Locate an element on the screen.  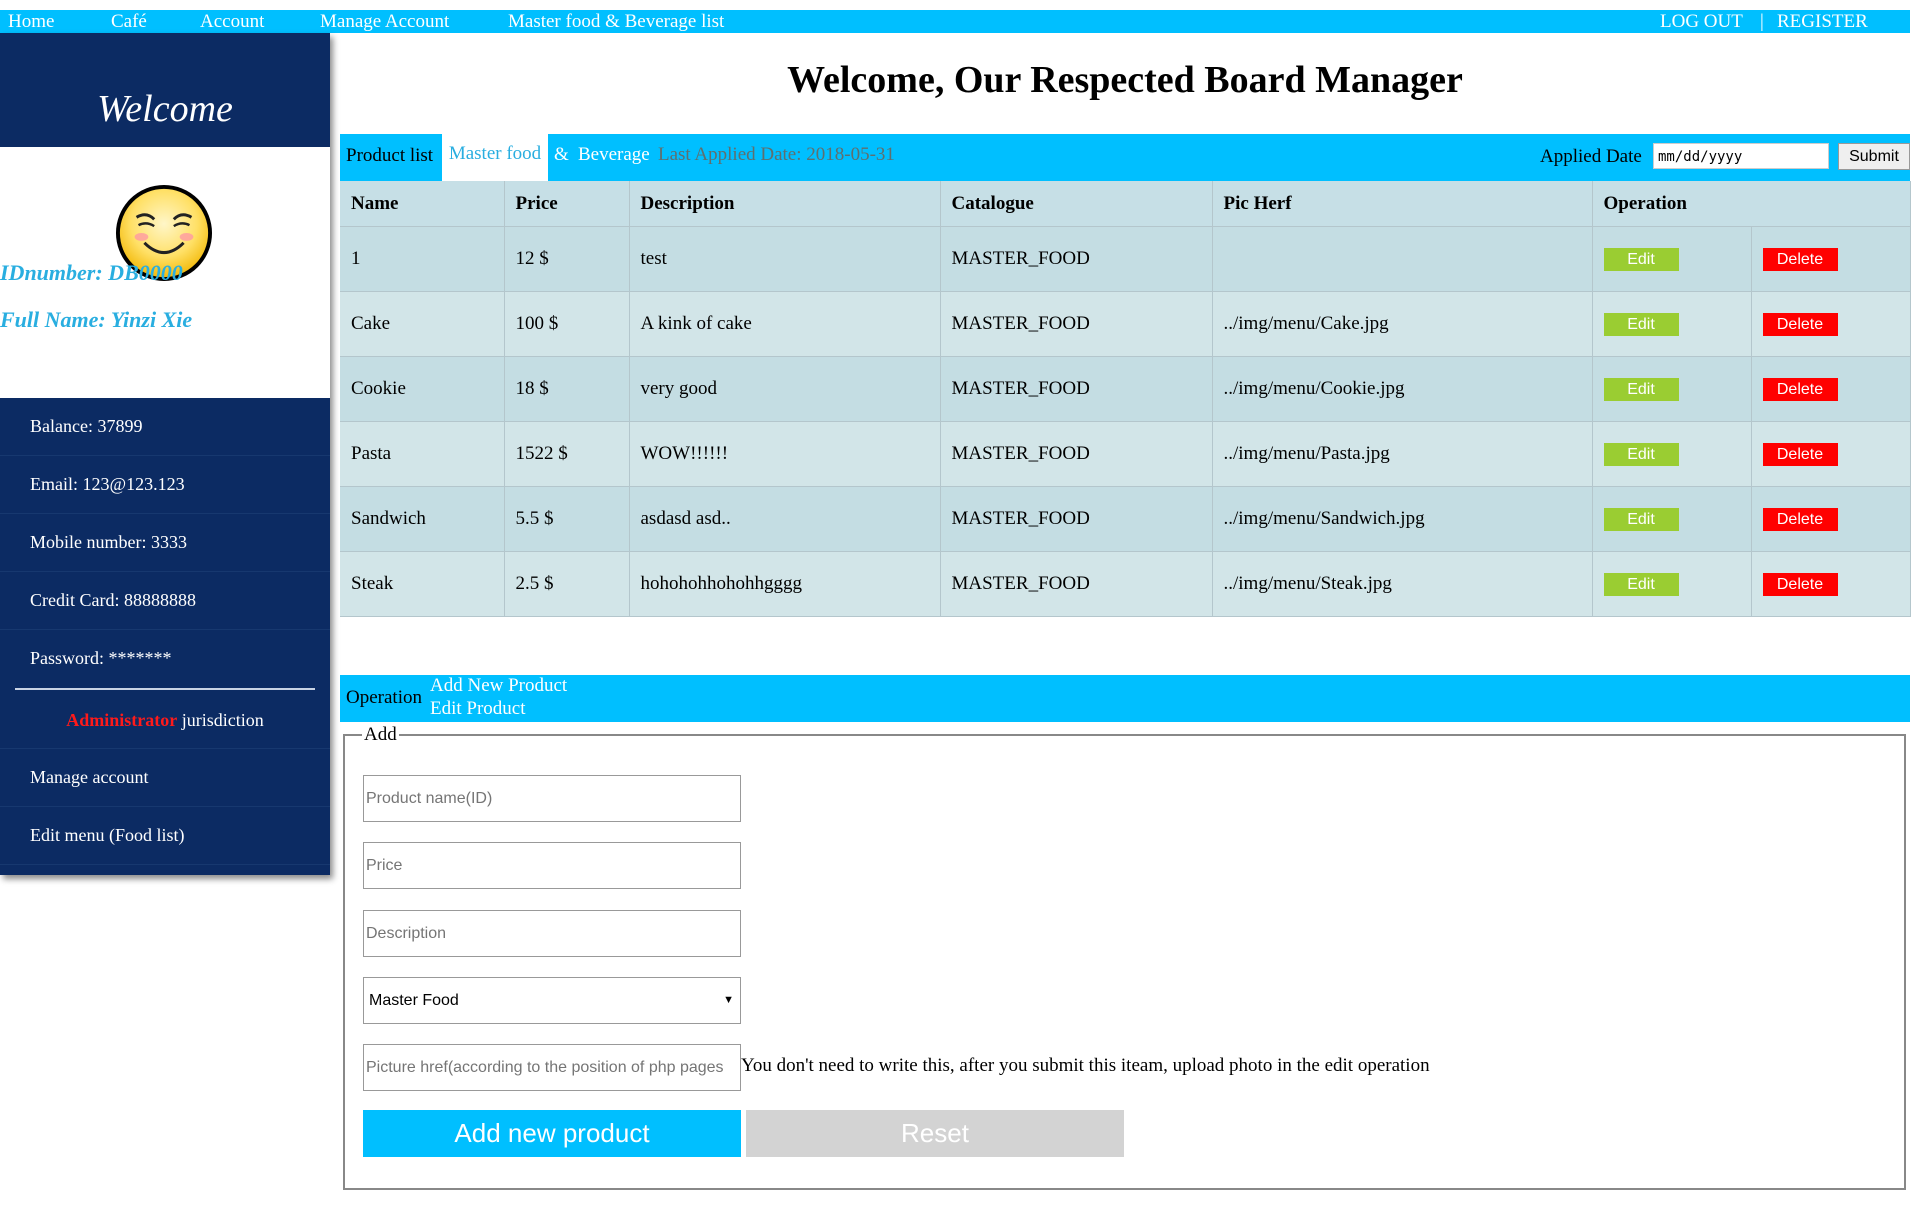
cell-pic is located at coordinates (1402, 259).